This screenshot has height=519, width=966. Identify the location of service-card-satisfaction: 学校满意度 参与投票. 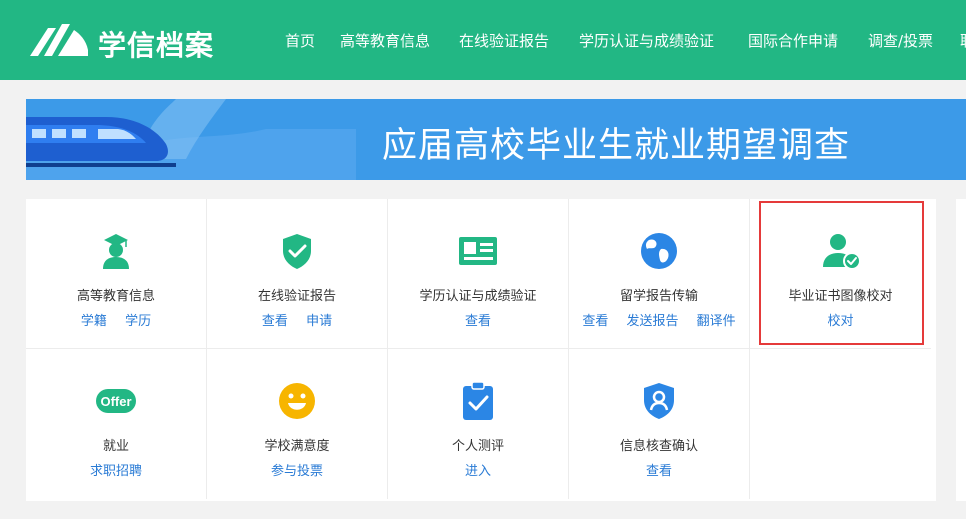
(297, 424).